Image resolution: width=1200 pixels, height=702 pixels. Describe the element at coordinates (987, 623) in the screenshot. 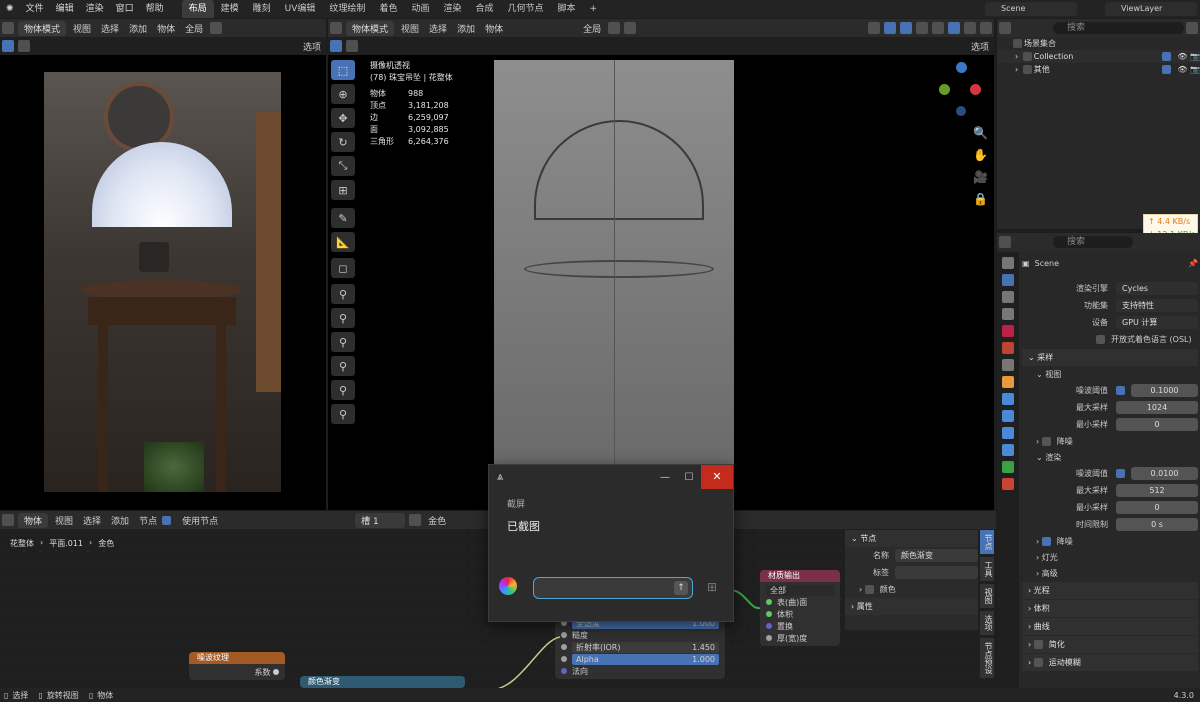

I see `vtab-options: 选项` at that location.